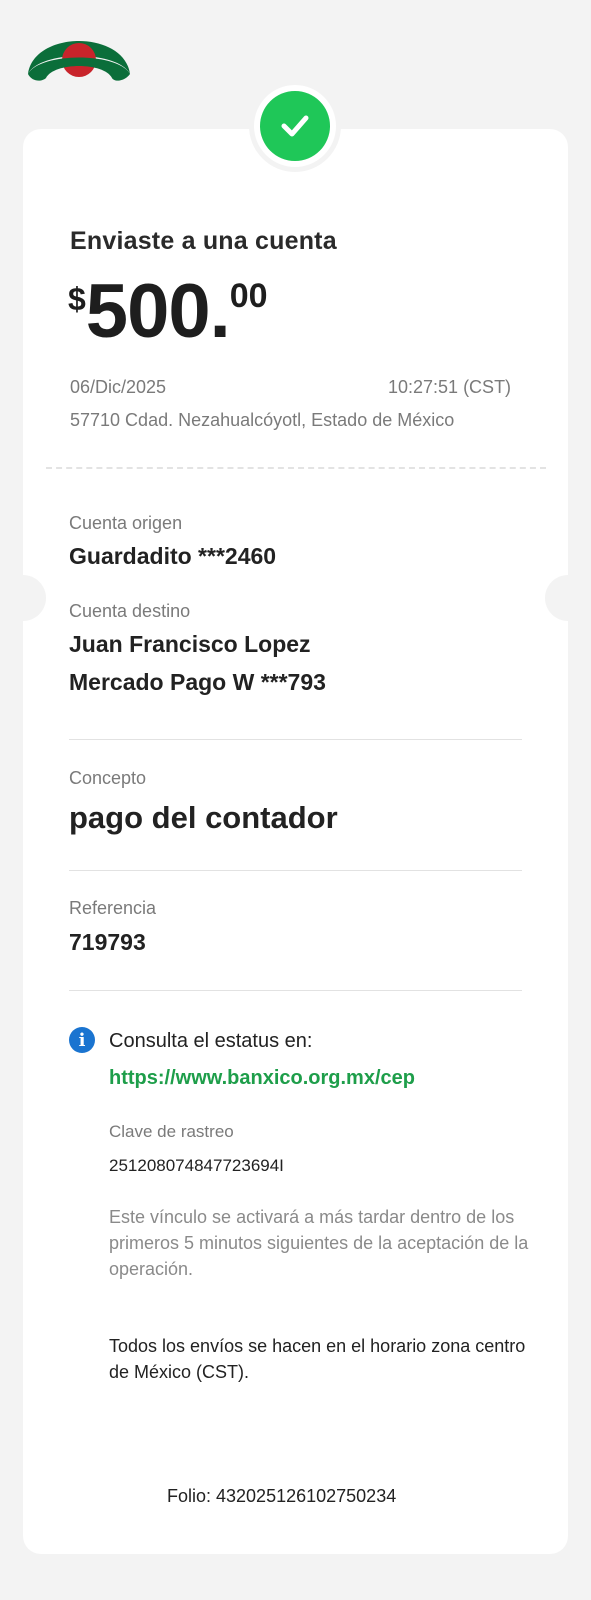  What do you see at coordinates (568, 598) in the screenshot?
I see `ticket-notch-right` at bounding box center [568, 598].